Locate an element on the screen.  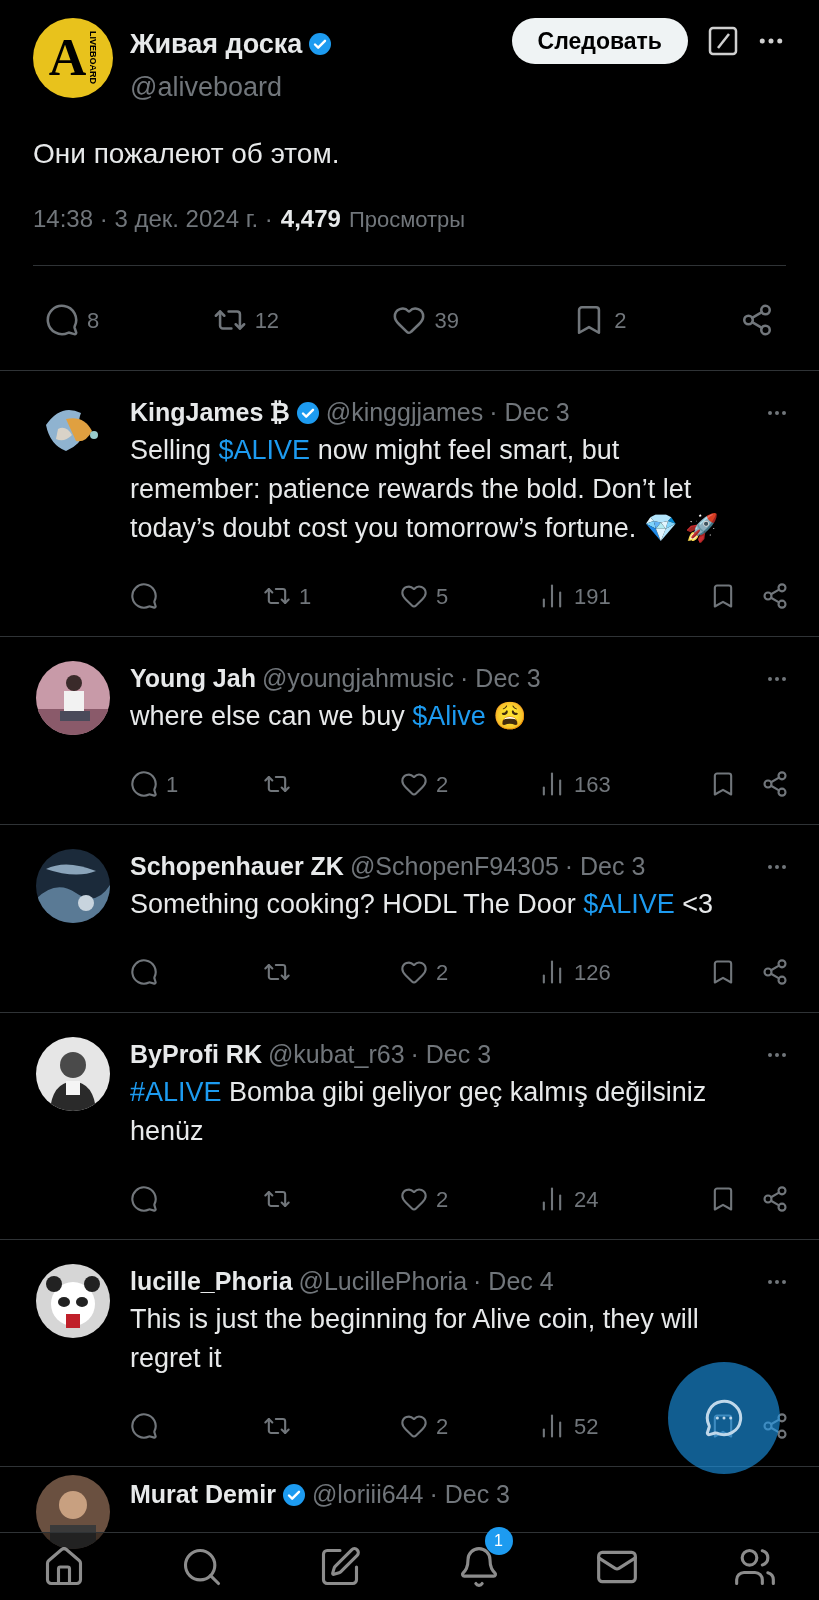
reply-text: Something cooking? HODL The Door $ALIVE <3 is located at coordinates (422, 904).